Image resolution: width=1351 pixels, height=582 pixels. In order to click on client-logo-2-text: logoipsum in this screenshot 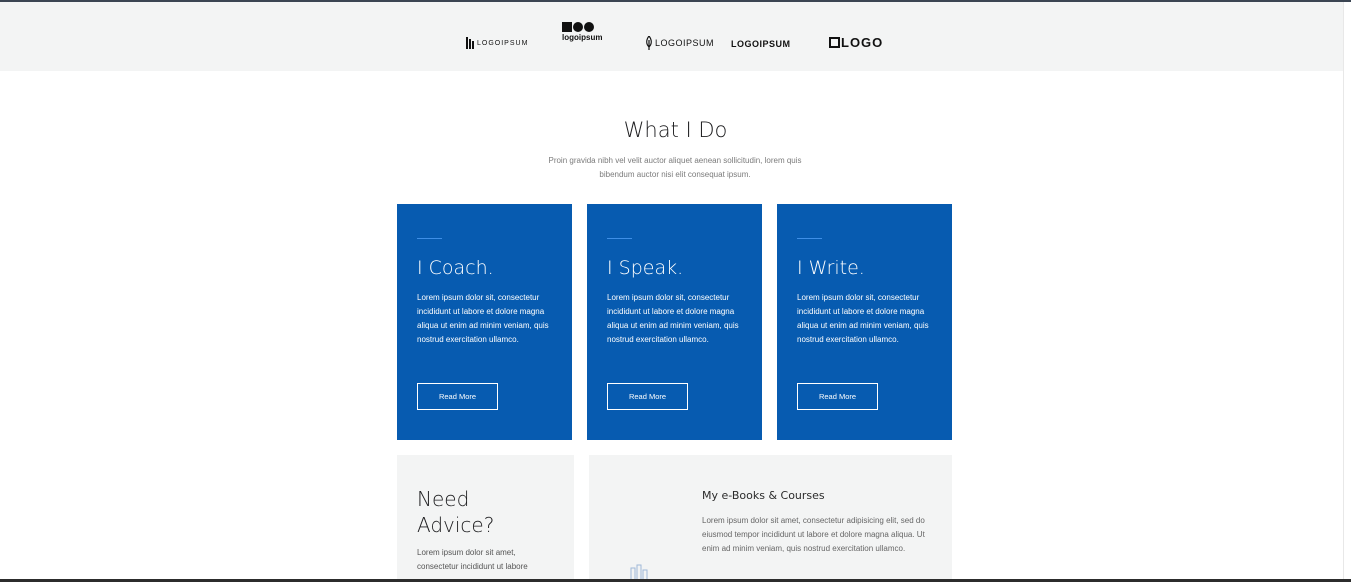, I will do `click(582, 37)`.